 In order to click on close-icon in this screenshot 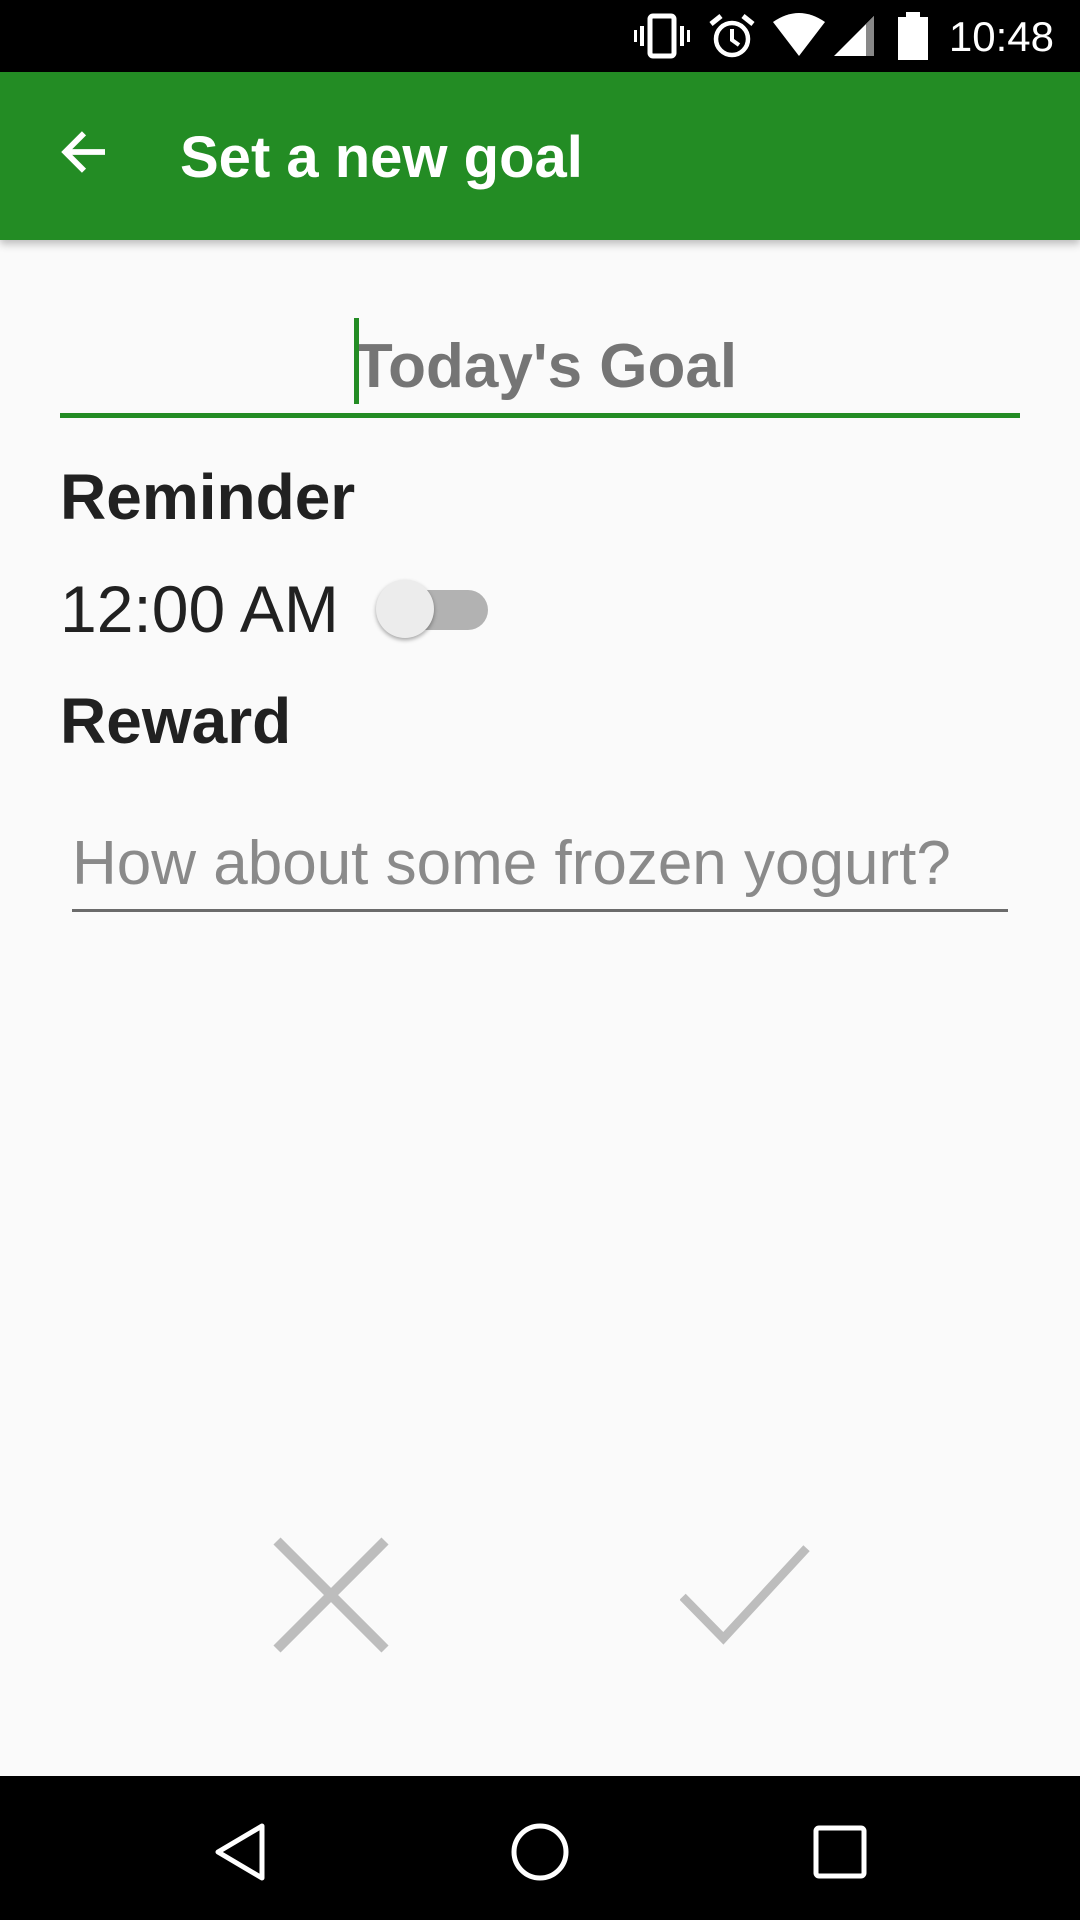, I will do `click(331, 1595)`.